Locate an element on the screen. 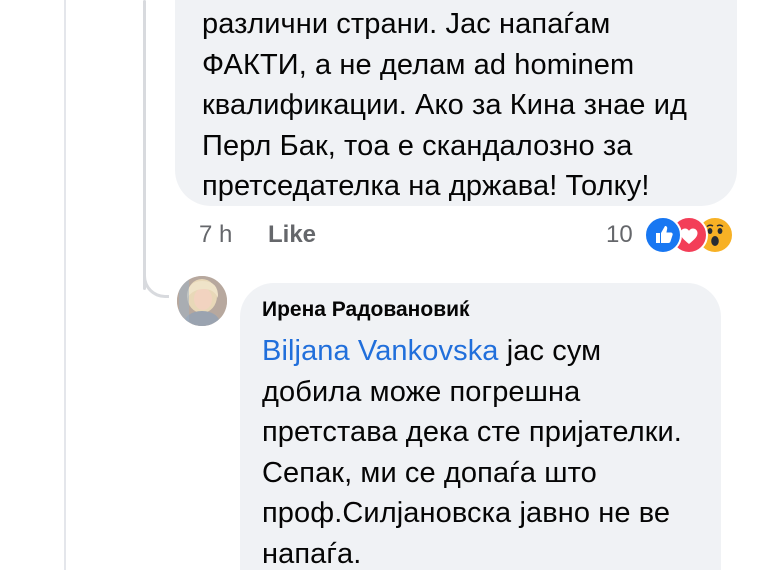 The height and width of the screenshot is (574, 760). like-button: Like is located at coordinates (292, 235).